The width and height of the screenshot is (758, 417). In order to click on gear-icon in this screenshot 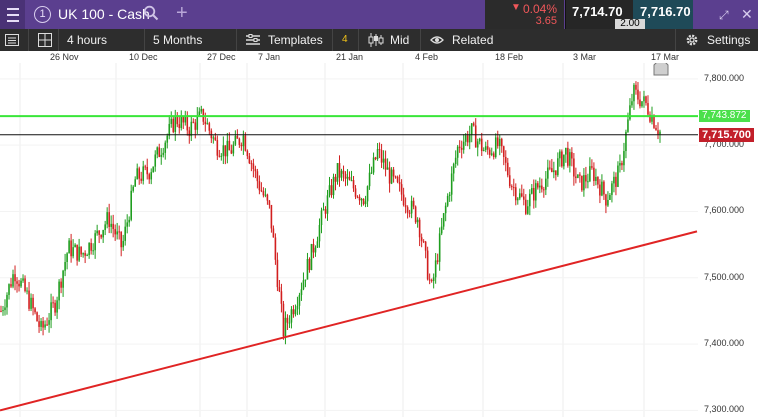, I will do `click(693, 40)`.